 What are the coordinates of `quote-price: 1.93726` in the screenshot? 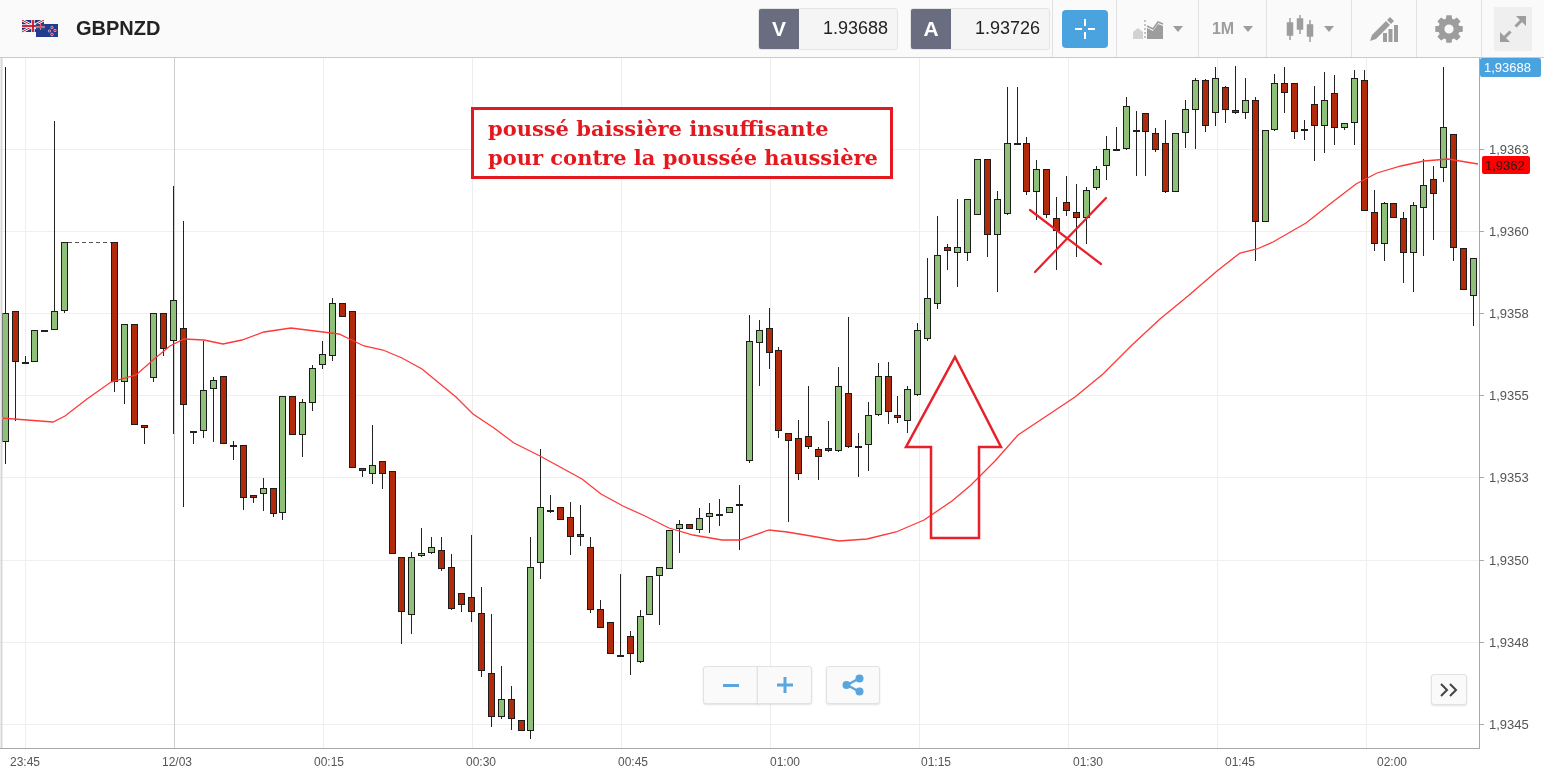 It's located at (1007, 28).